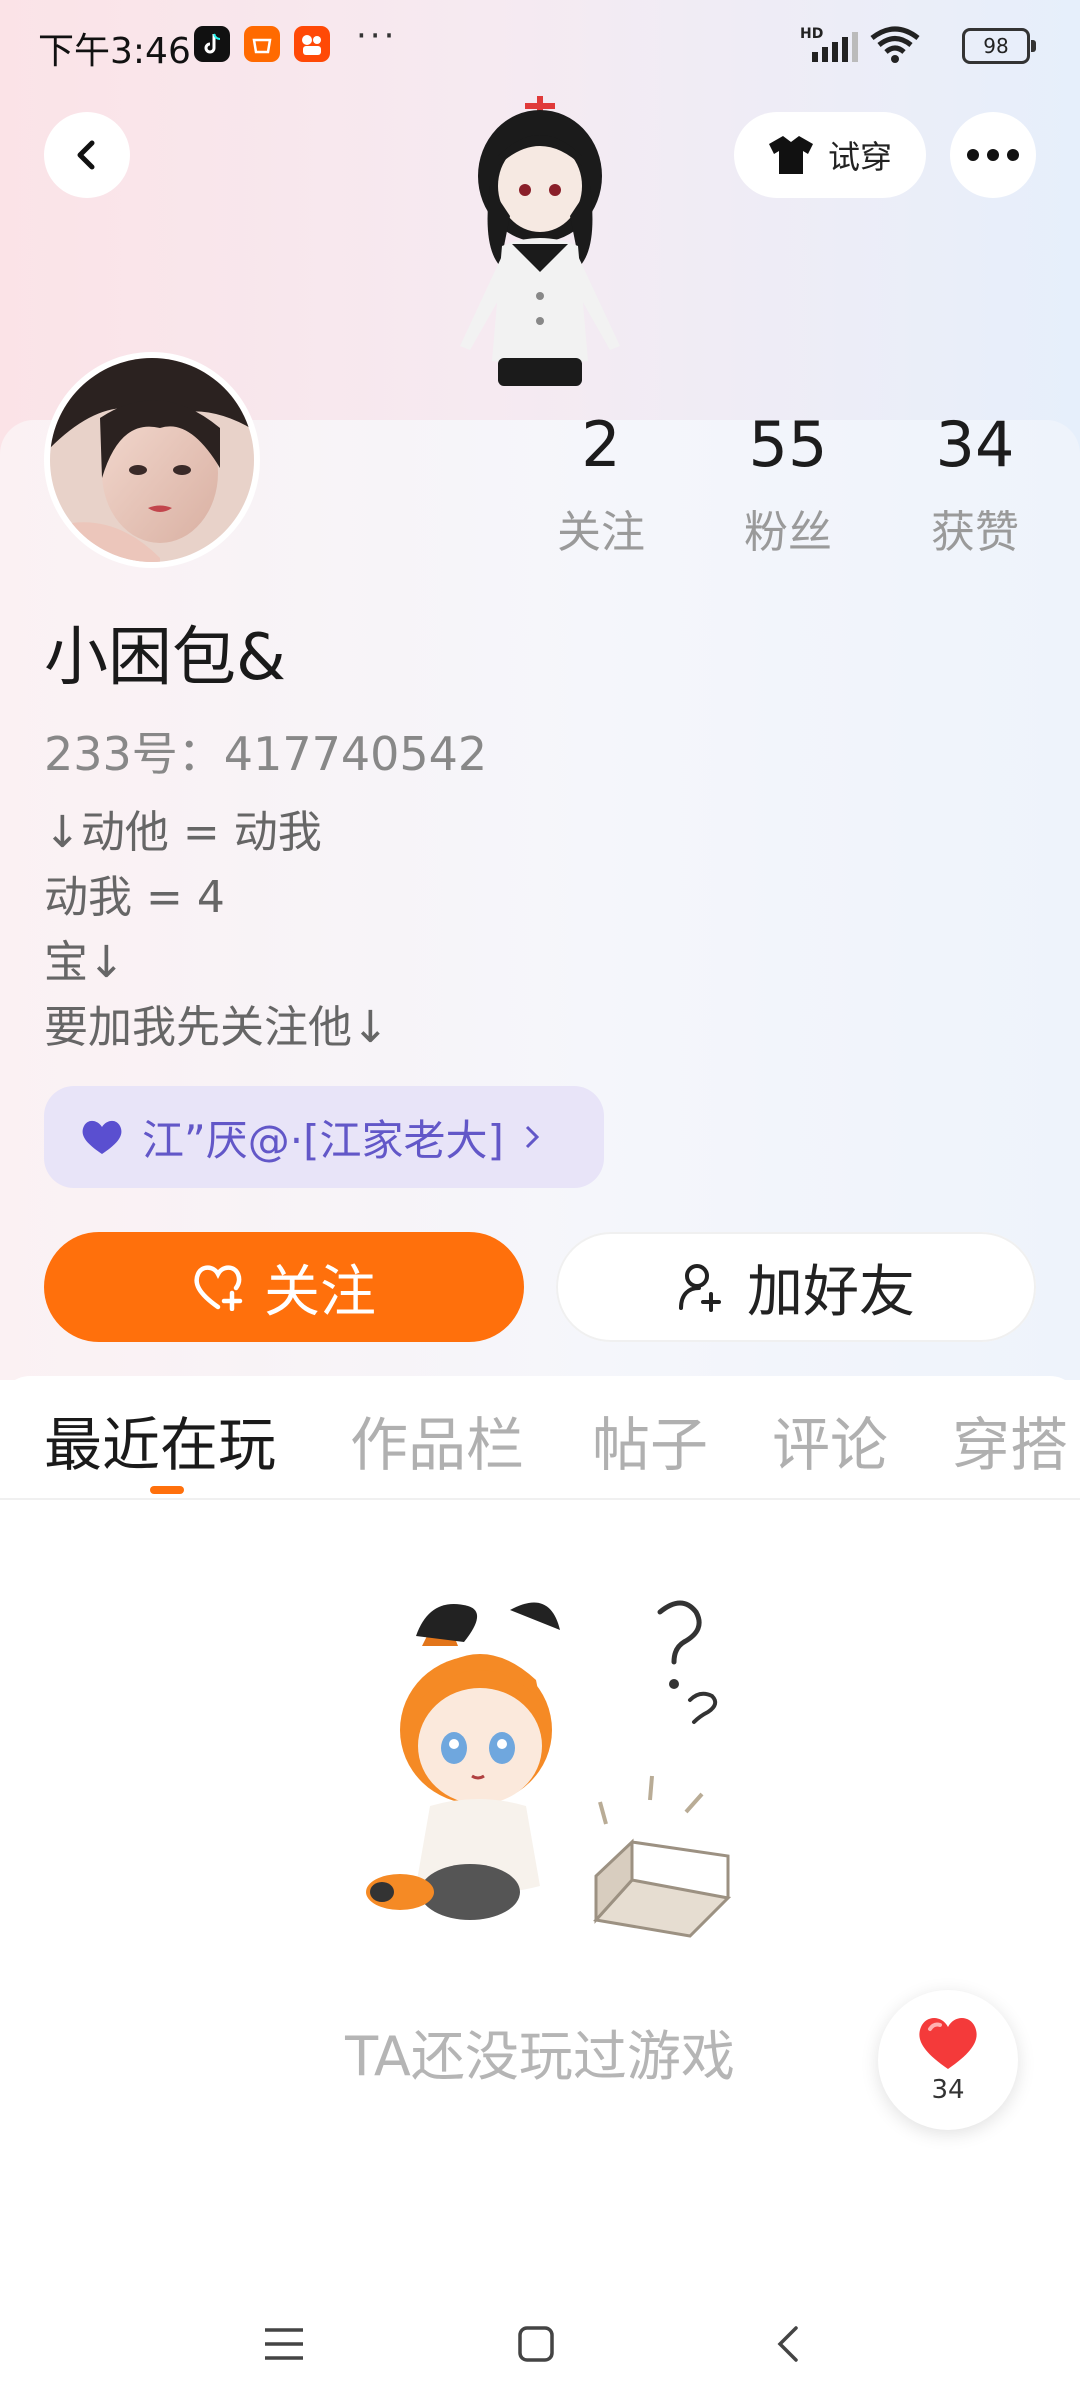 This screenshot has height=2400, width=1080. Describe the element at coordinates (377, 36) in the screenshot. I see `status-more-dots: ···` at that location.